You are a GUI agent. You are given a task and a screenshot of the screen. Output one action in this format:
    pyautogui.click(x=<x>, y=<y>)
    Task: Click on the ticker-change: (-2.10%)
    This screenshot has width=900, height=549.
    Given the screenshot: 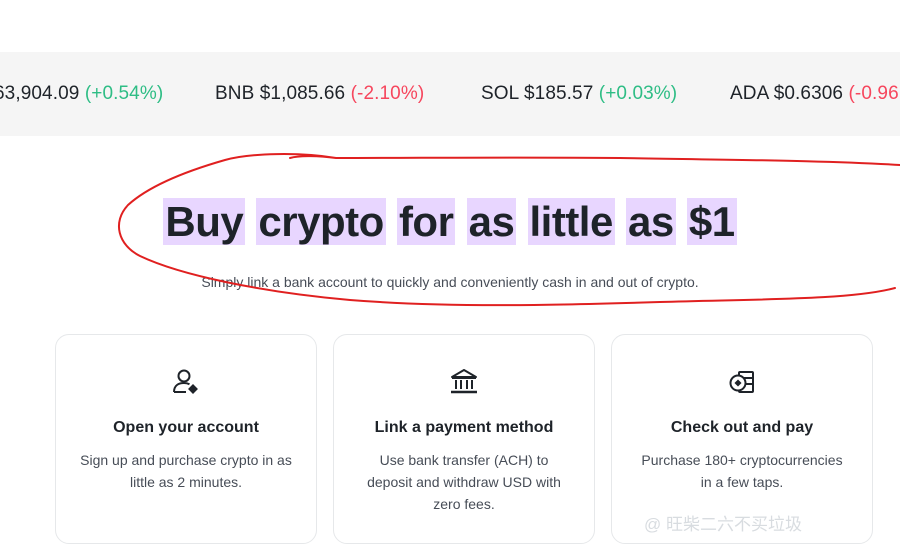 What is the action you would take?
    pyautogui.click(x=387, y=93)
    